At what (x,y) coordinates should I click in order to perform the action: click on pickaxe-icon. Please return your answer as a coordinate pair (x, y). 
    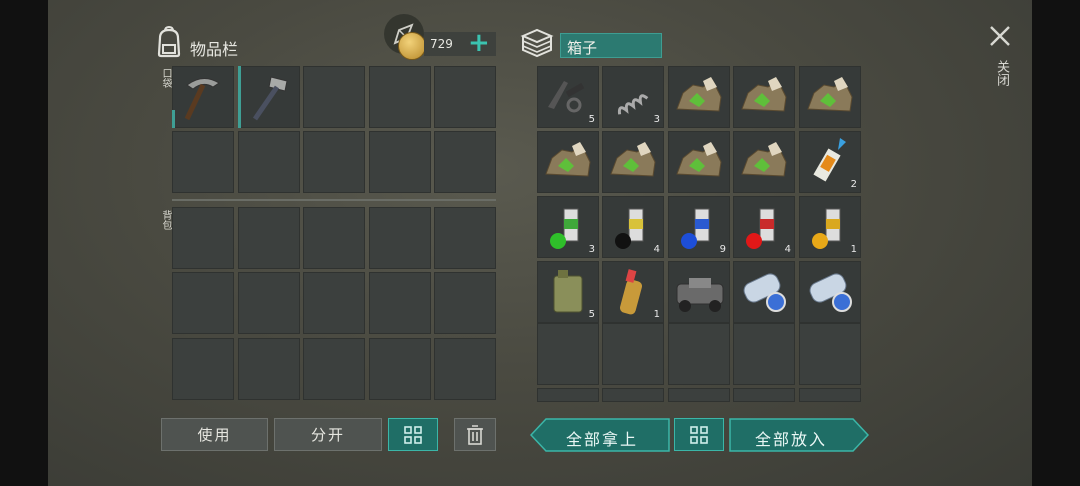
    Looking at the image, I should click on (202, 99).